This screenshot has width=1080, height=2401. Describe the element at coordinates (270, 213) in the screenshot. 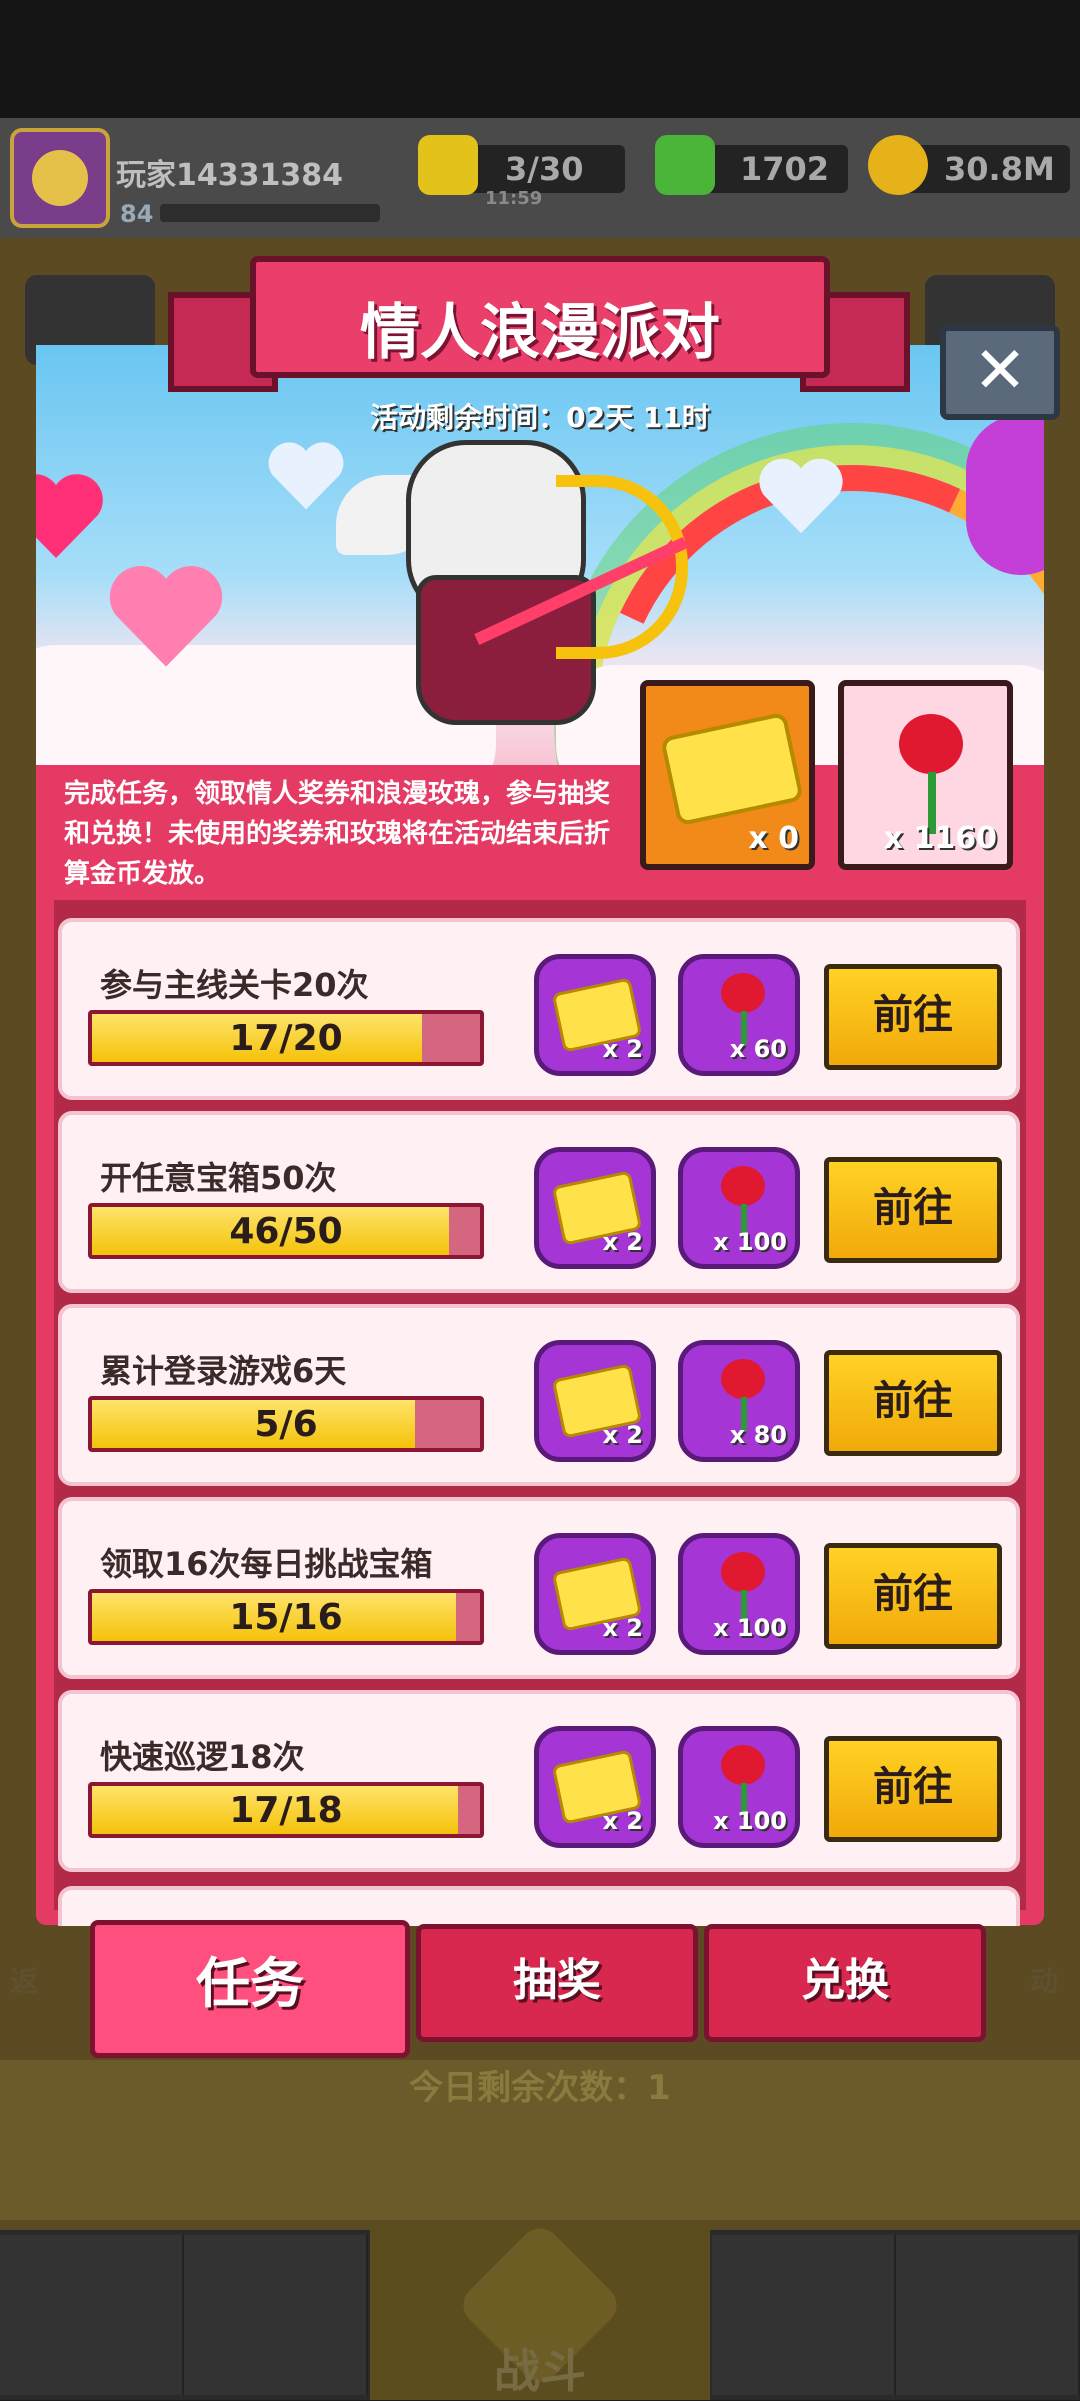

I see `xp-bar` at that location.